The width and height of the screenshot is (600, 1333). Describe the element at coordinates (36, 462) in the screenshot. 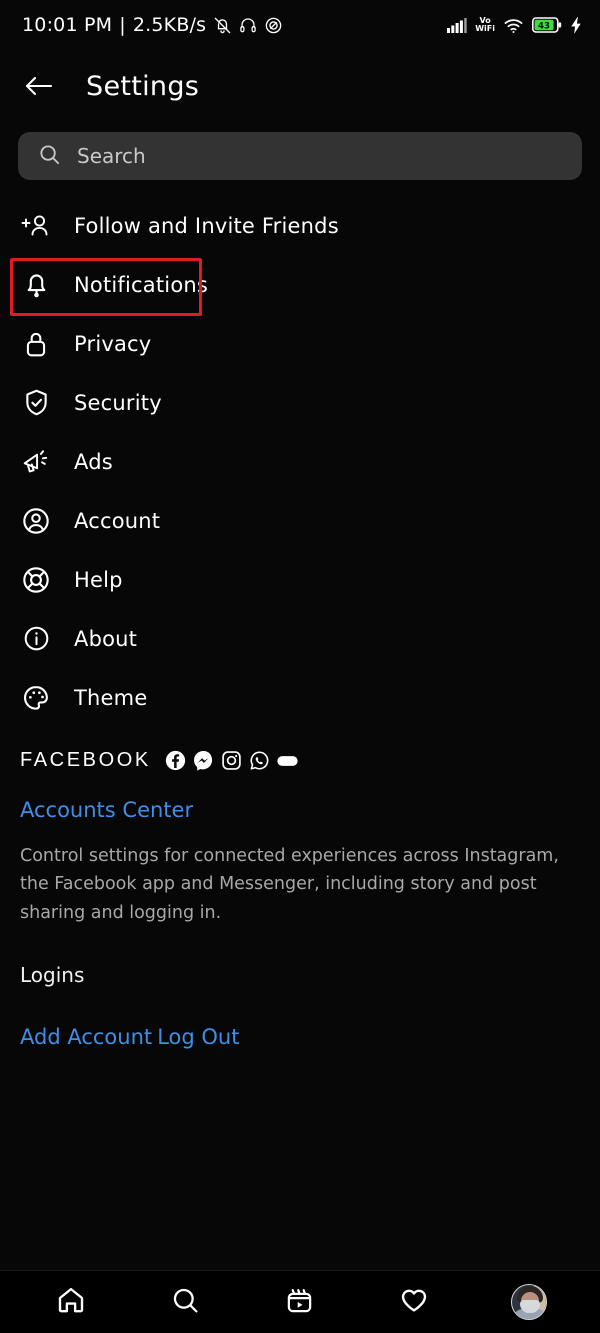

I see `megaphone-icon` at that location.